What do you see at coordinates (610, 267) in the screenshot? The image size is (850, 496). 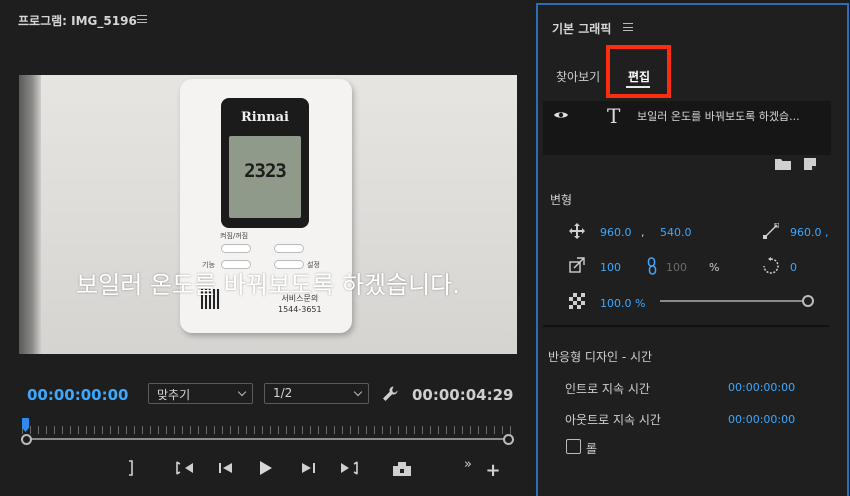 I see `scale-value: 100` at bounding box center [610, 267].